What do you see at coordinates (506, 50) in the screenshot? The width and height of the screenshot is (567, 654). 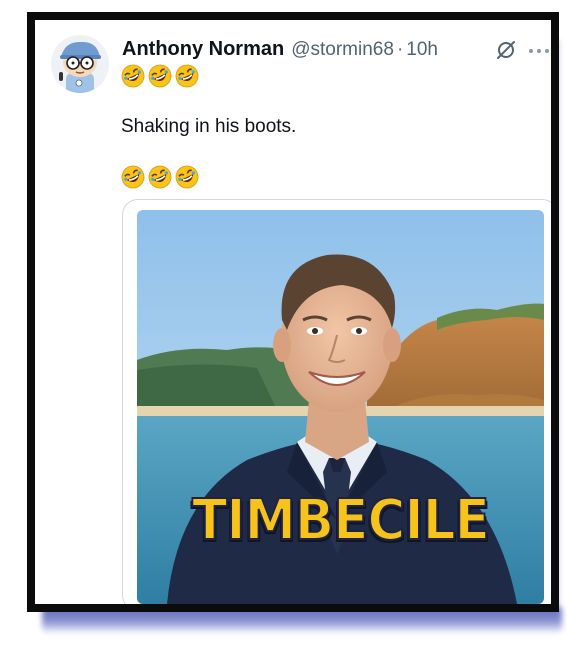 I see `grok-slash-circle-icon` at bounding box center [506, 50].